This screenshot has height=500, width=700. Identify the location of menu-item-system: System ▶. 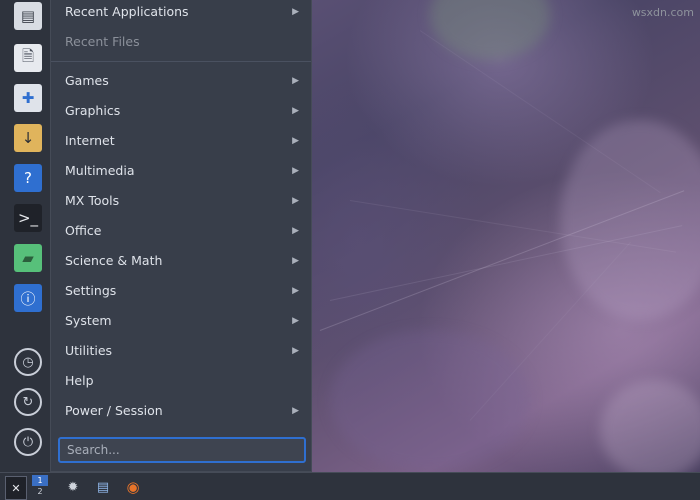
(181, 321).